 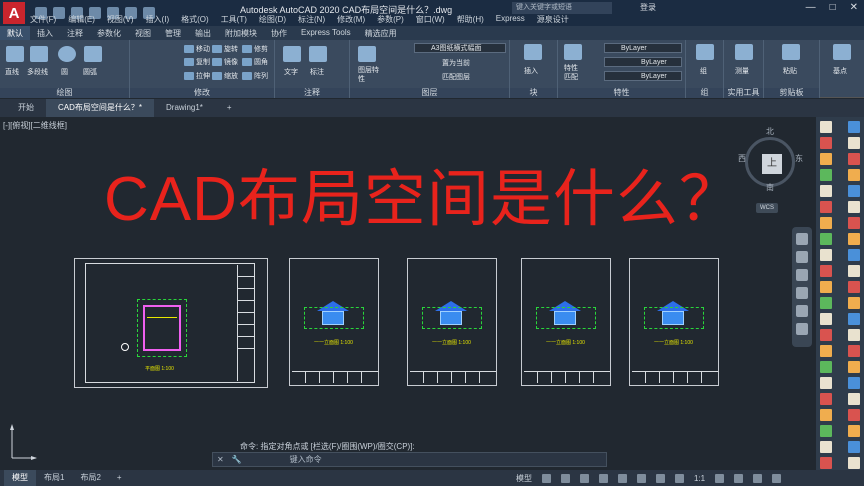 I want to click on arc-button: 圆弧, so click(x=90, y=72).